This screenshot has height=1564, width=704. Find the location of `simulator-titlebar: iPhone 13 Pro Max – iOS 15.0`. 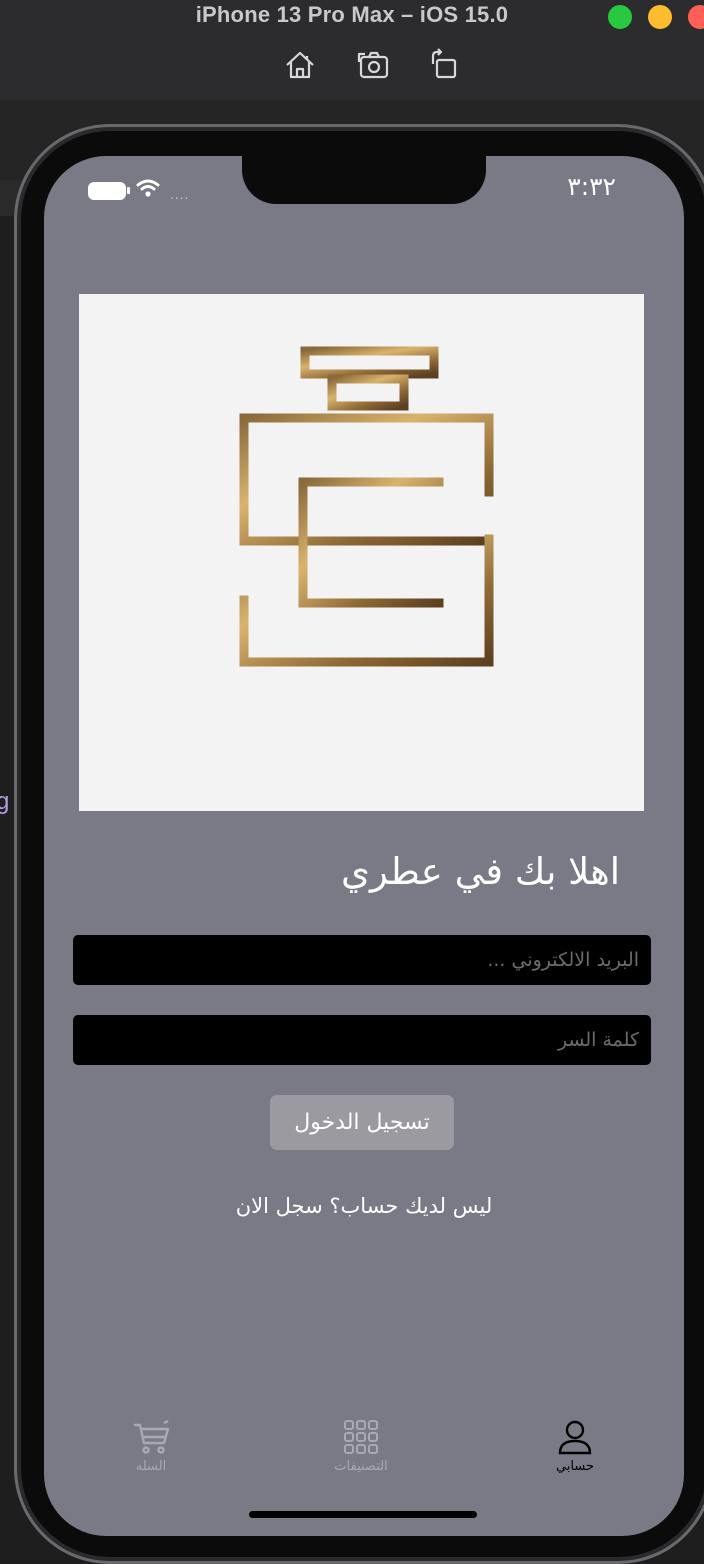

simulator-titlebar: iPhone 13 Pro Max – iOS 15.0 is located at coordinates (352, 50).